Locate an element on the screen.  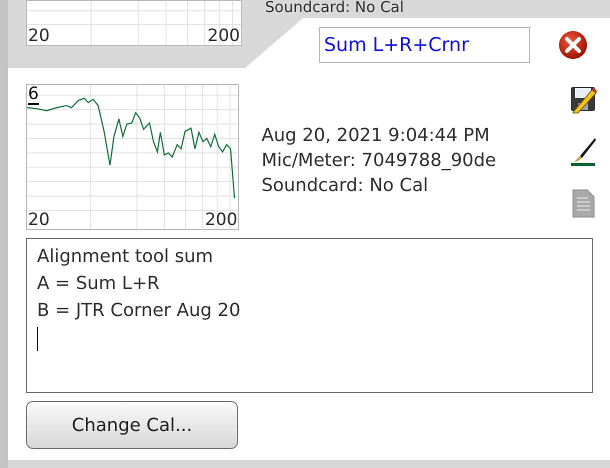
soundcard-label: Soundcard: No Cal is located at coordinates (334, 7).